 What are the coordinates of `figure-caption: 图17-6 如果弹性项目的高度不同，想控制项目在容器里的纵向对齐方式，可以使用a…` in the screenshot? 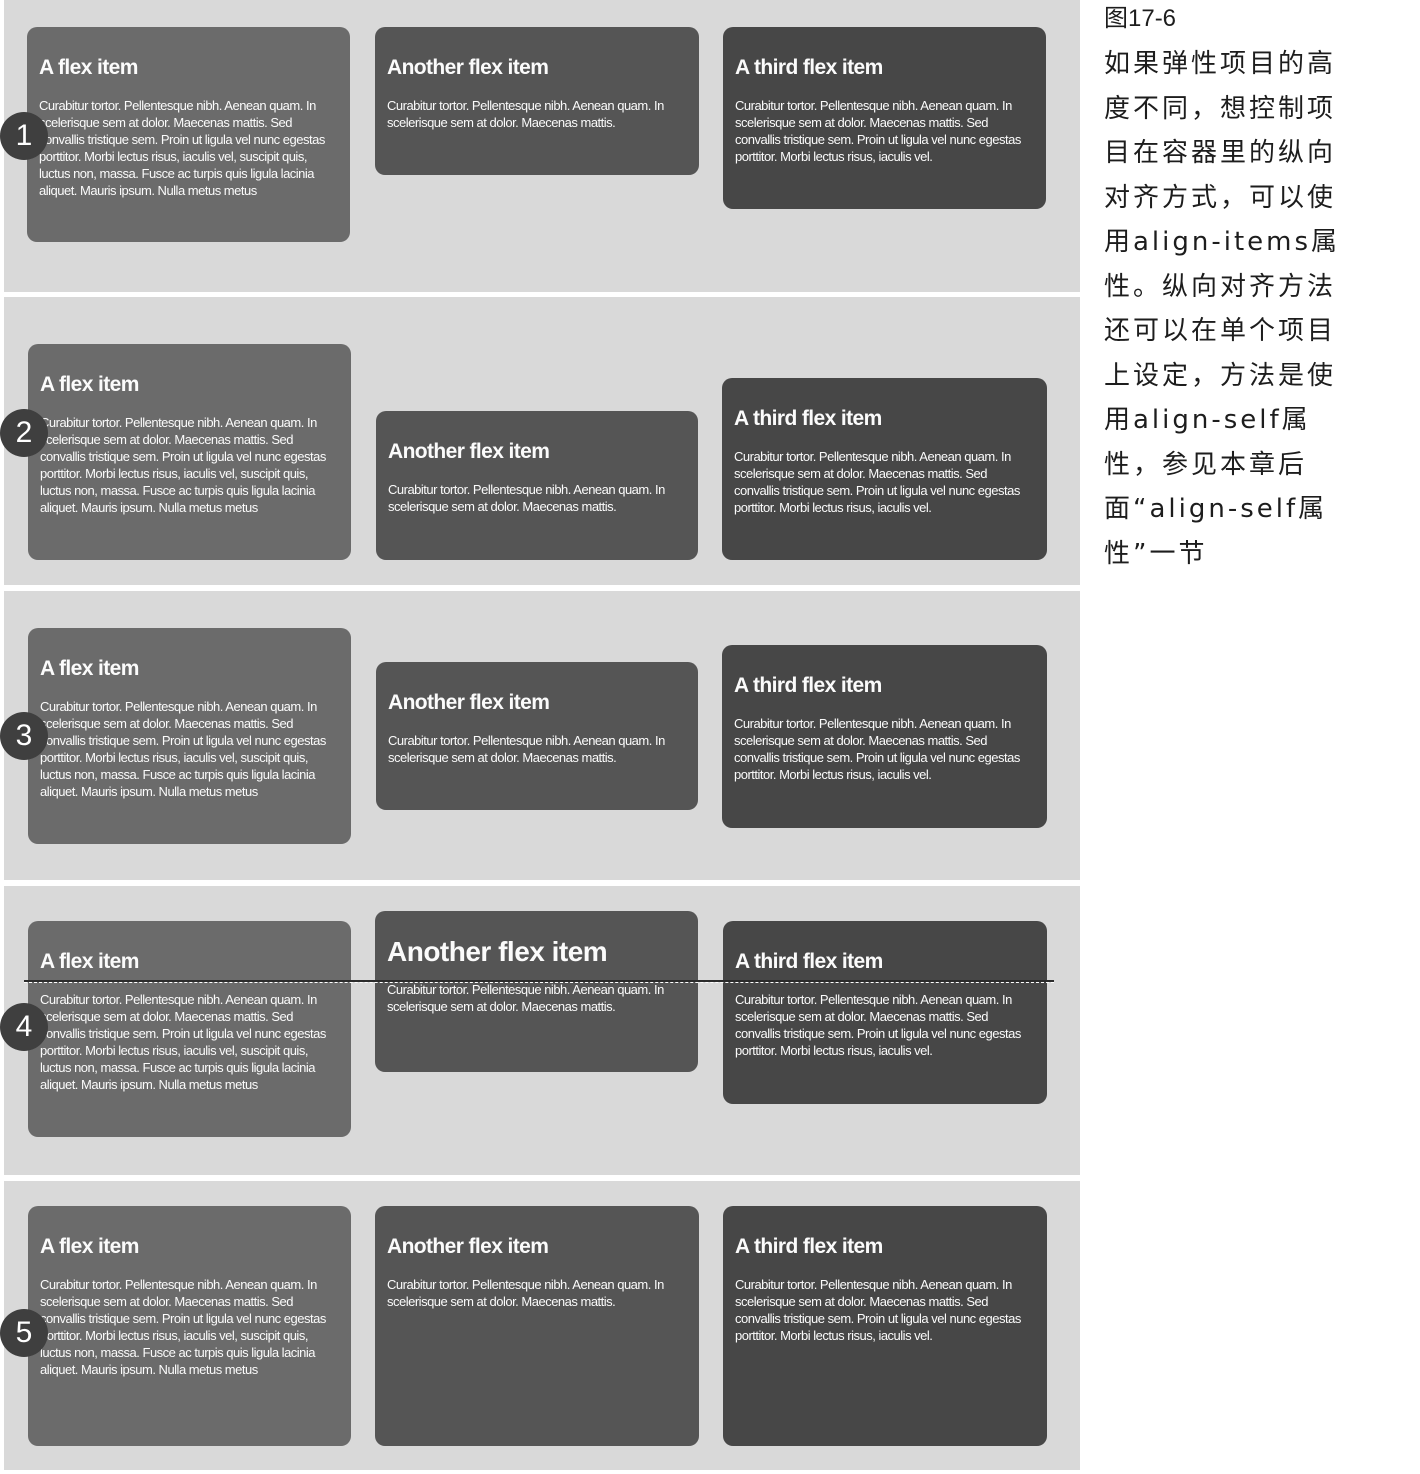 It's located at (1229, 289).